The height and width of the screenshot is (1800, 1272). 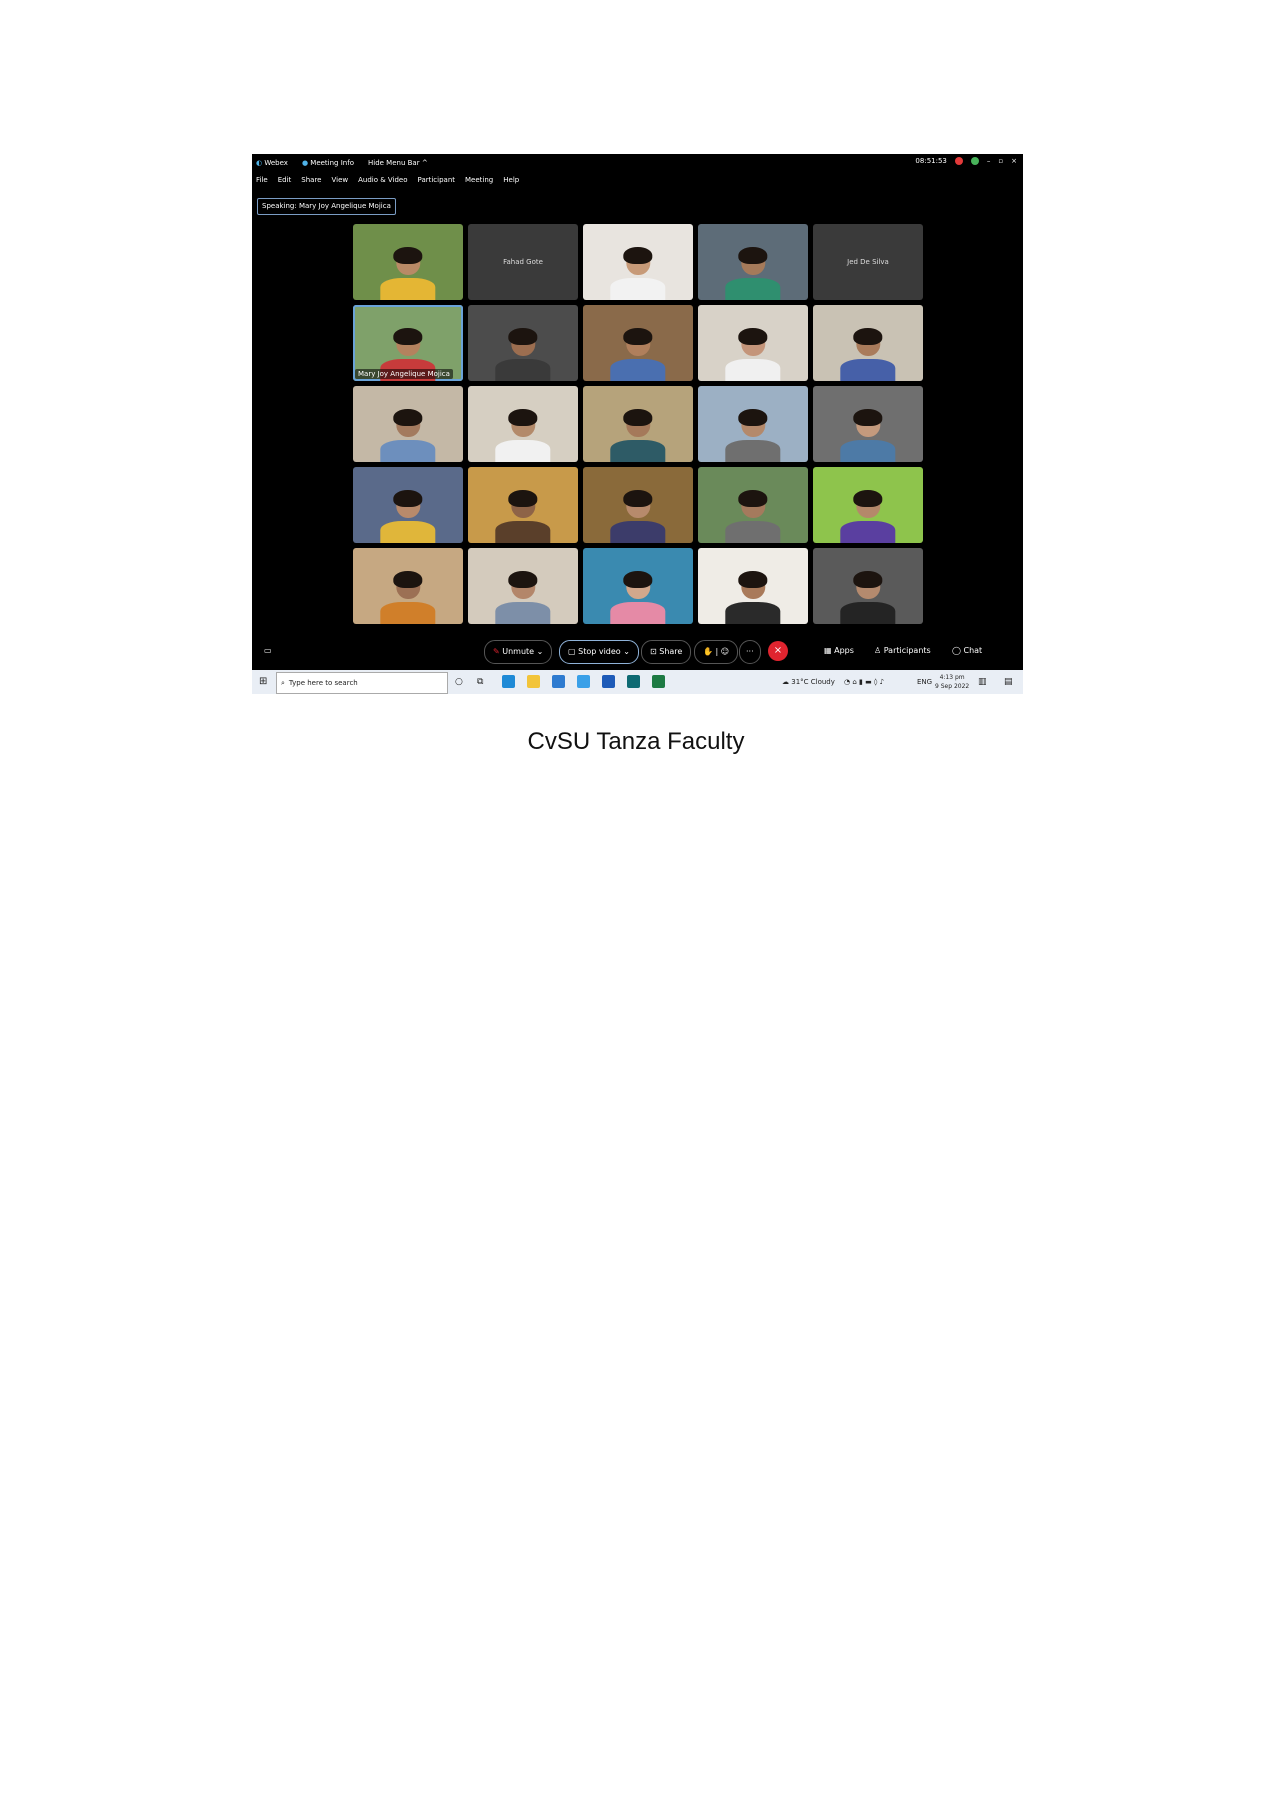 I want to click on participants-button: ♙ Participants, so click(x=902, y=651).